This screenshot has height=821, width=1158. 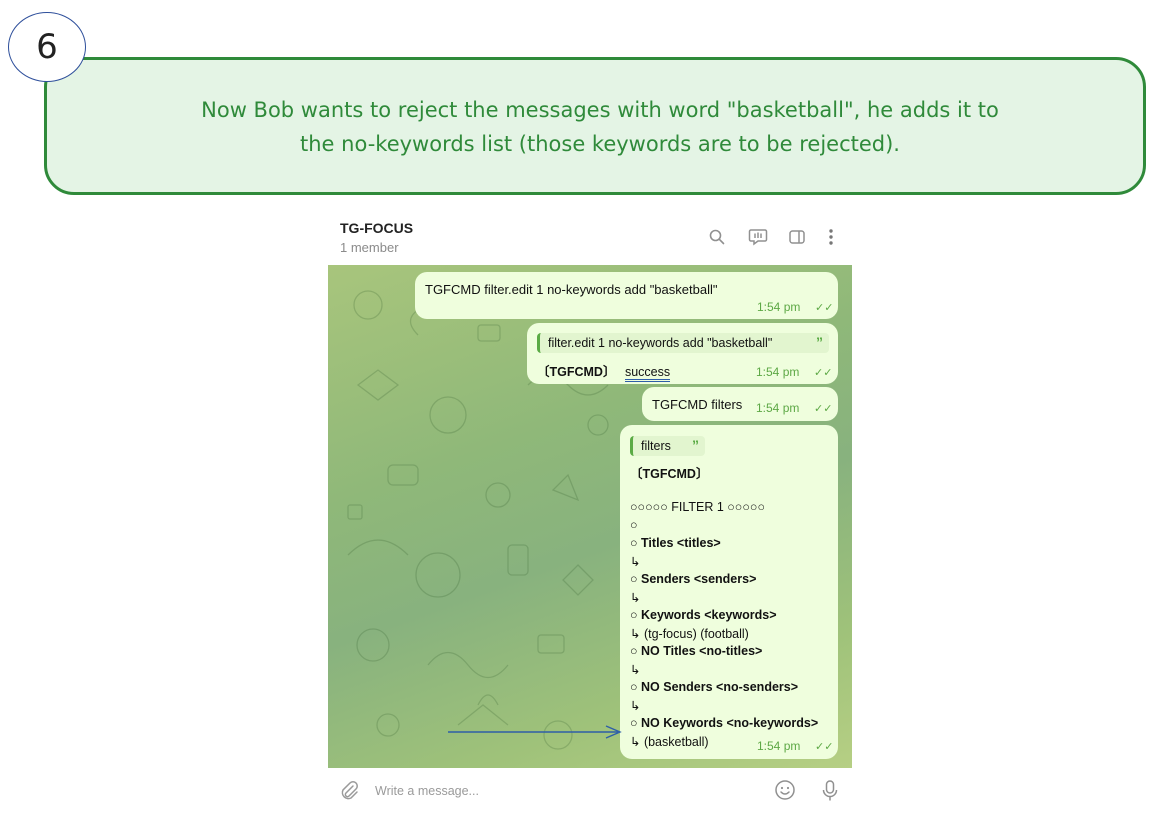 I want to click on filter-no-senders-label: ○ NO Senders <no-senders>, so click(x=714, y=687).